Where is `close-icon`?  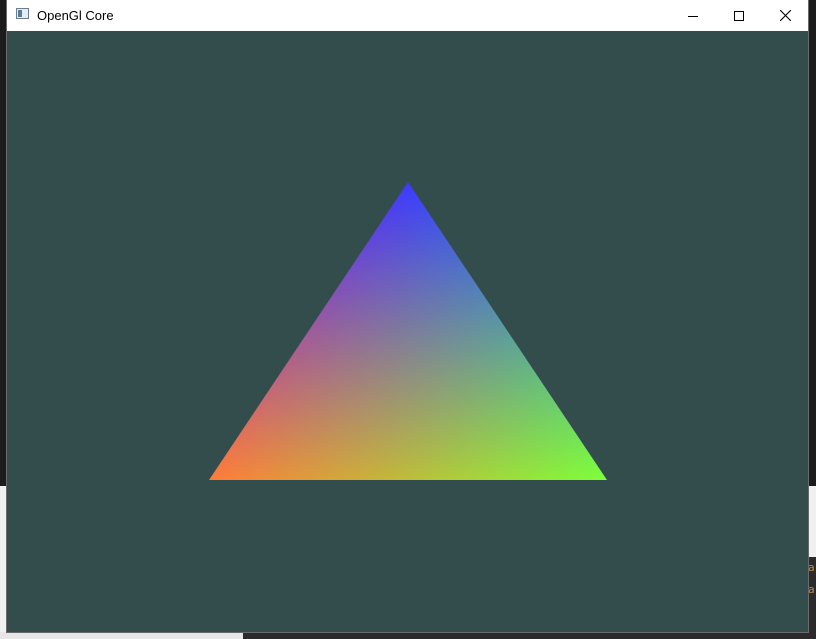
close-icon is located at coordinates (785, 15).